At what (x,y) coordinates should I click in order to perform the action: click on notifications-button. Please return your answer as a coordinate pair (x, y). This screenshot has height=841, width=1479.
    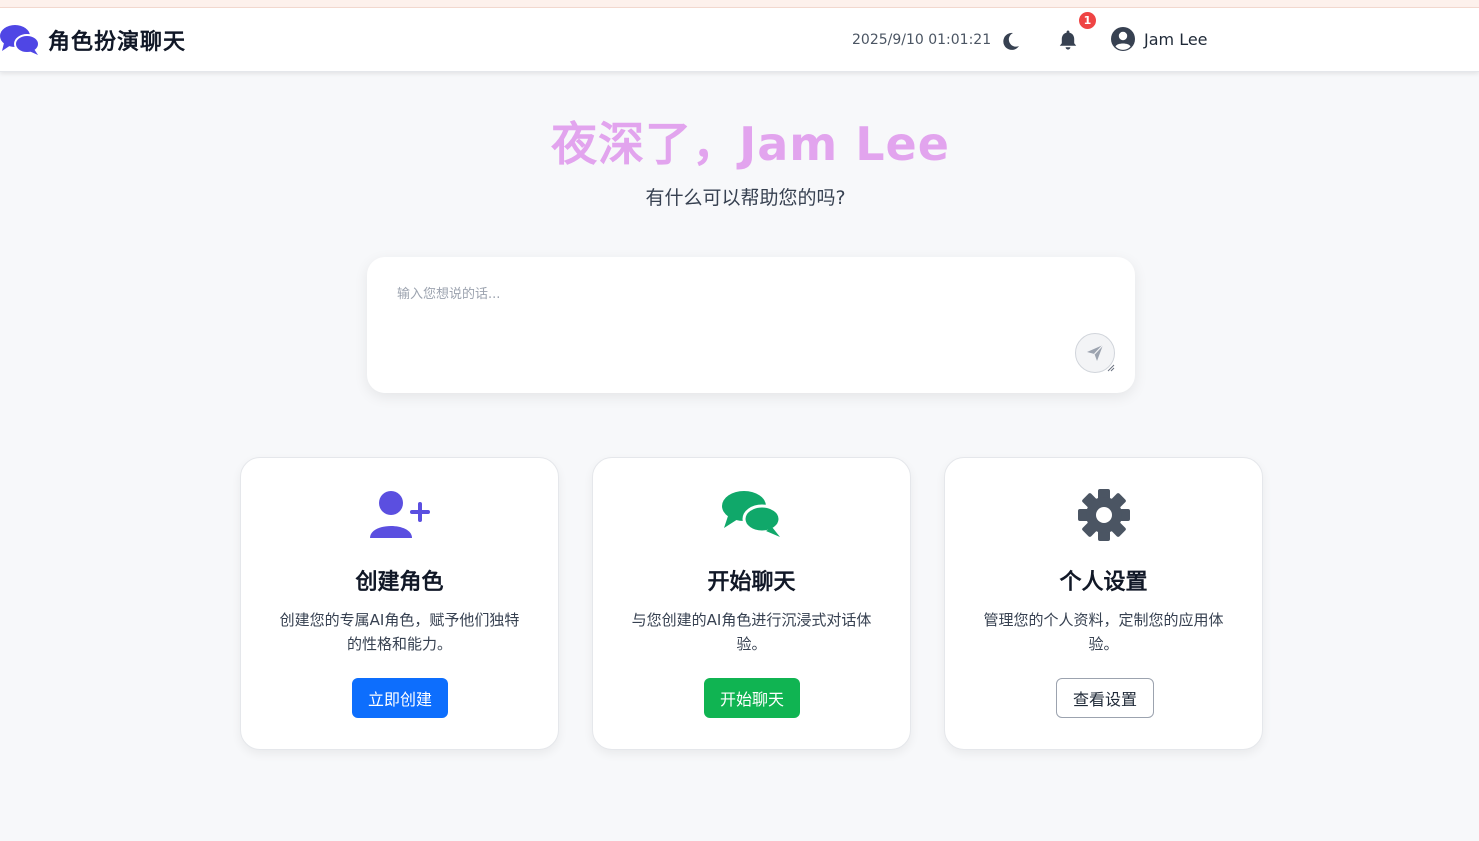
    Looking at the image, I should click on (1068, 40).